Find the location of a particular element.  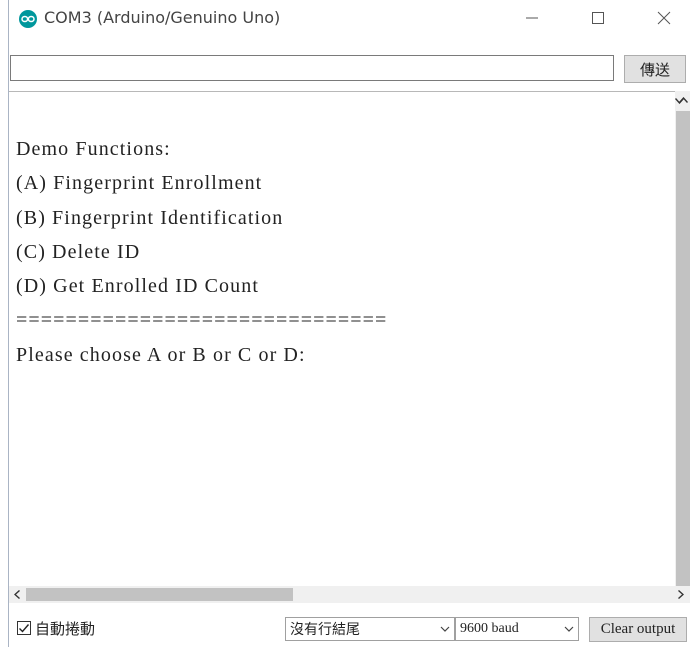

vertical-scroll-thumb is located at coordinates (683, 348).